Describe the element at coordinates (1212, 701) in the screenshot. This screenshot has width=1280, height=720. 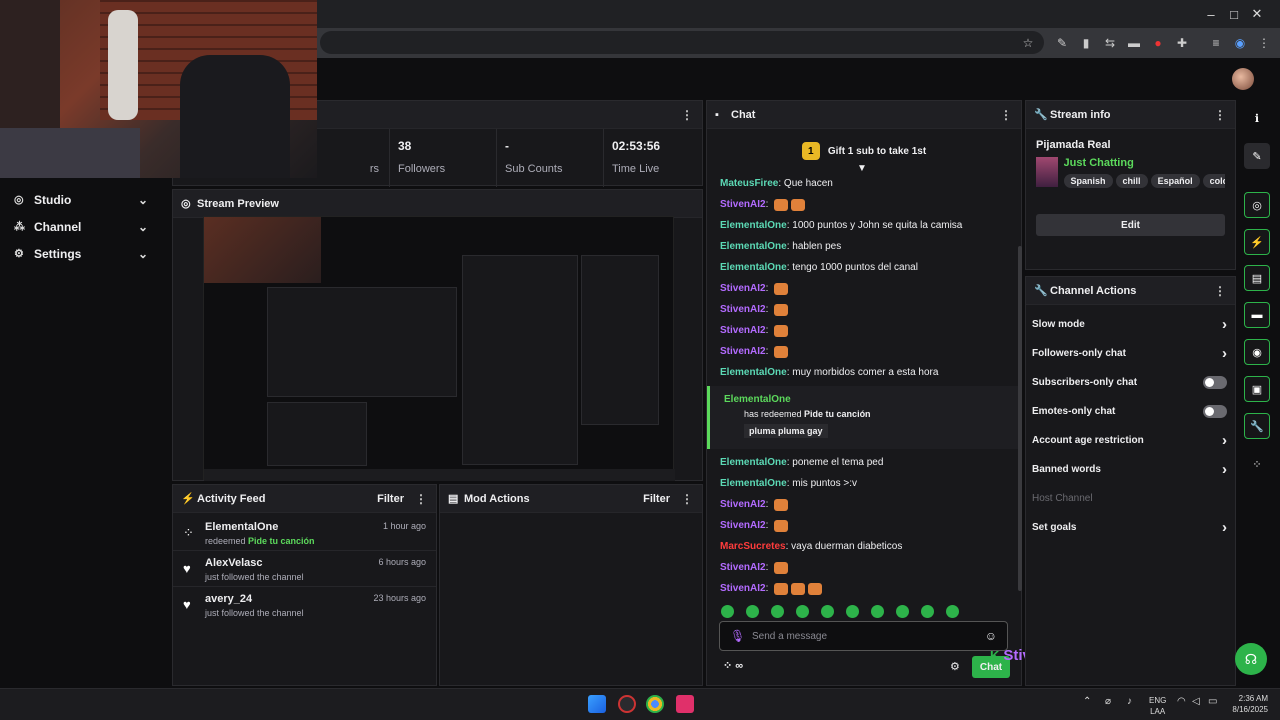
I see `battery-icon: ▭` at that location.